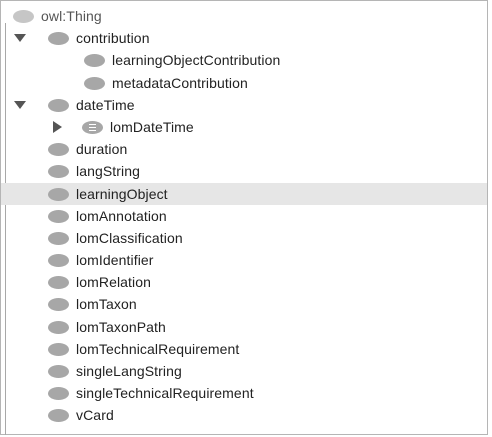 Image resolution: width=492 pixels, height=437 pixels. What do you see at coordinates (244, 238) in the screenshot?
I see `tree-node-lom-classification: lomClassification` at bounding box center [244, 238].